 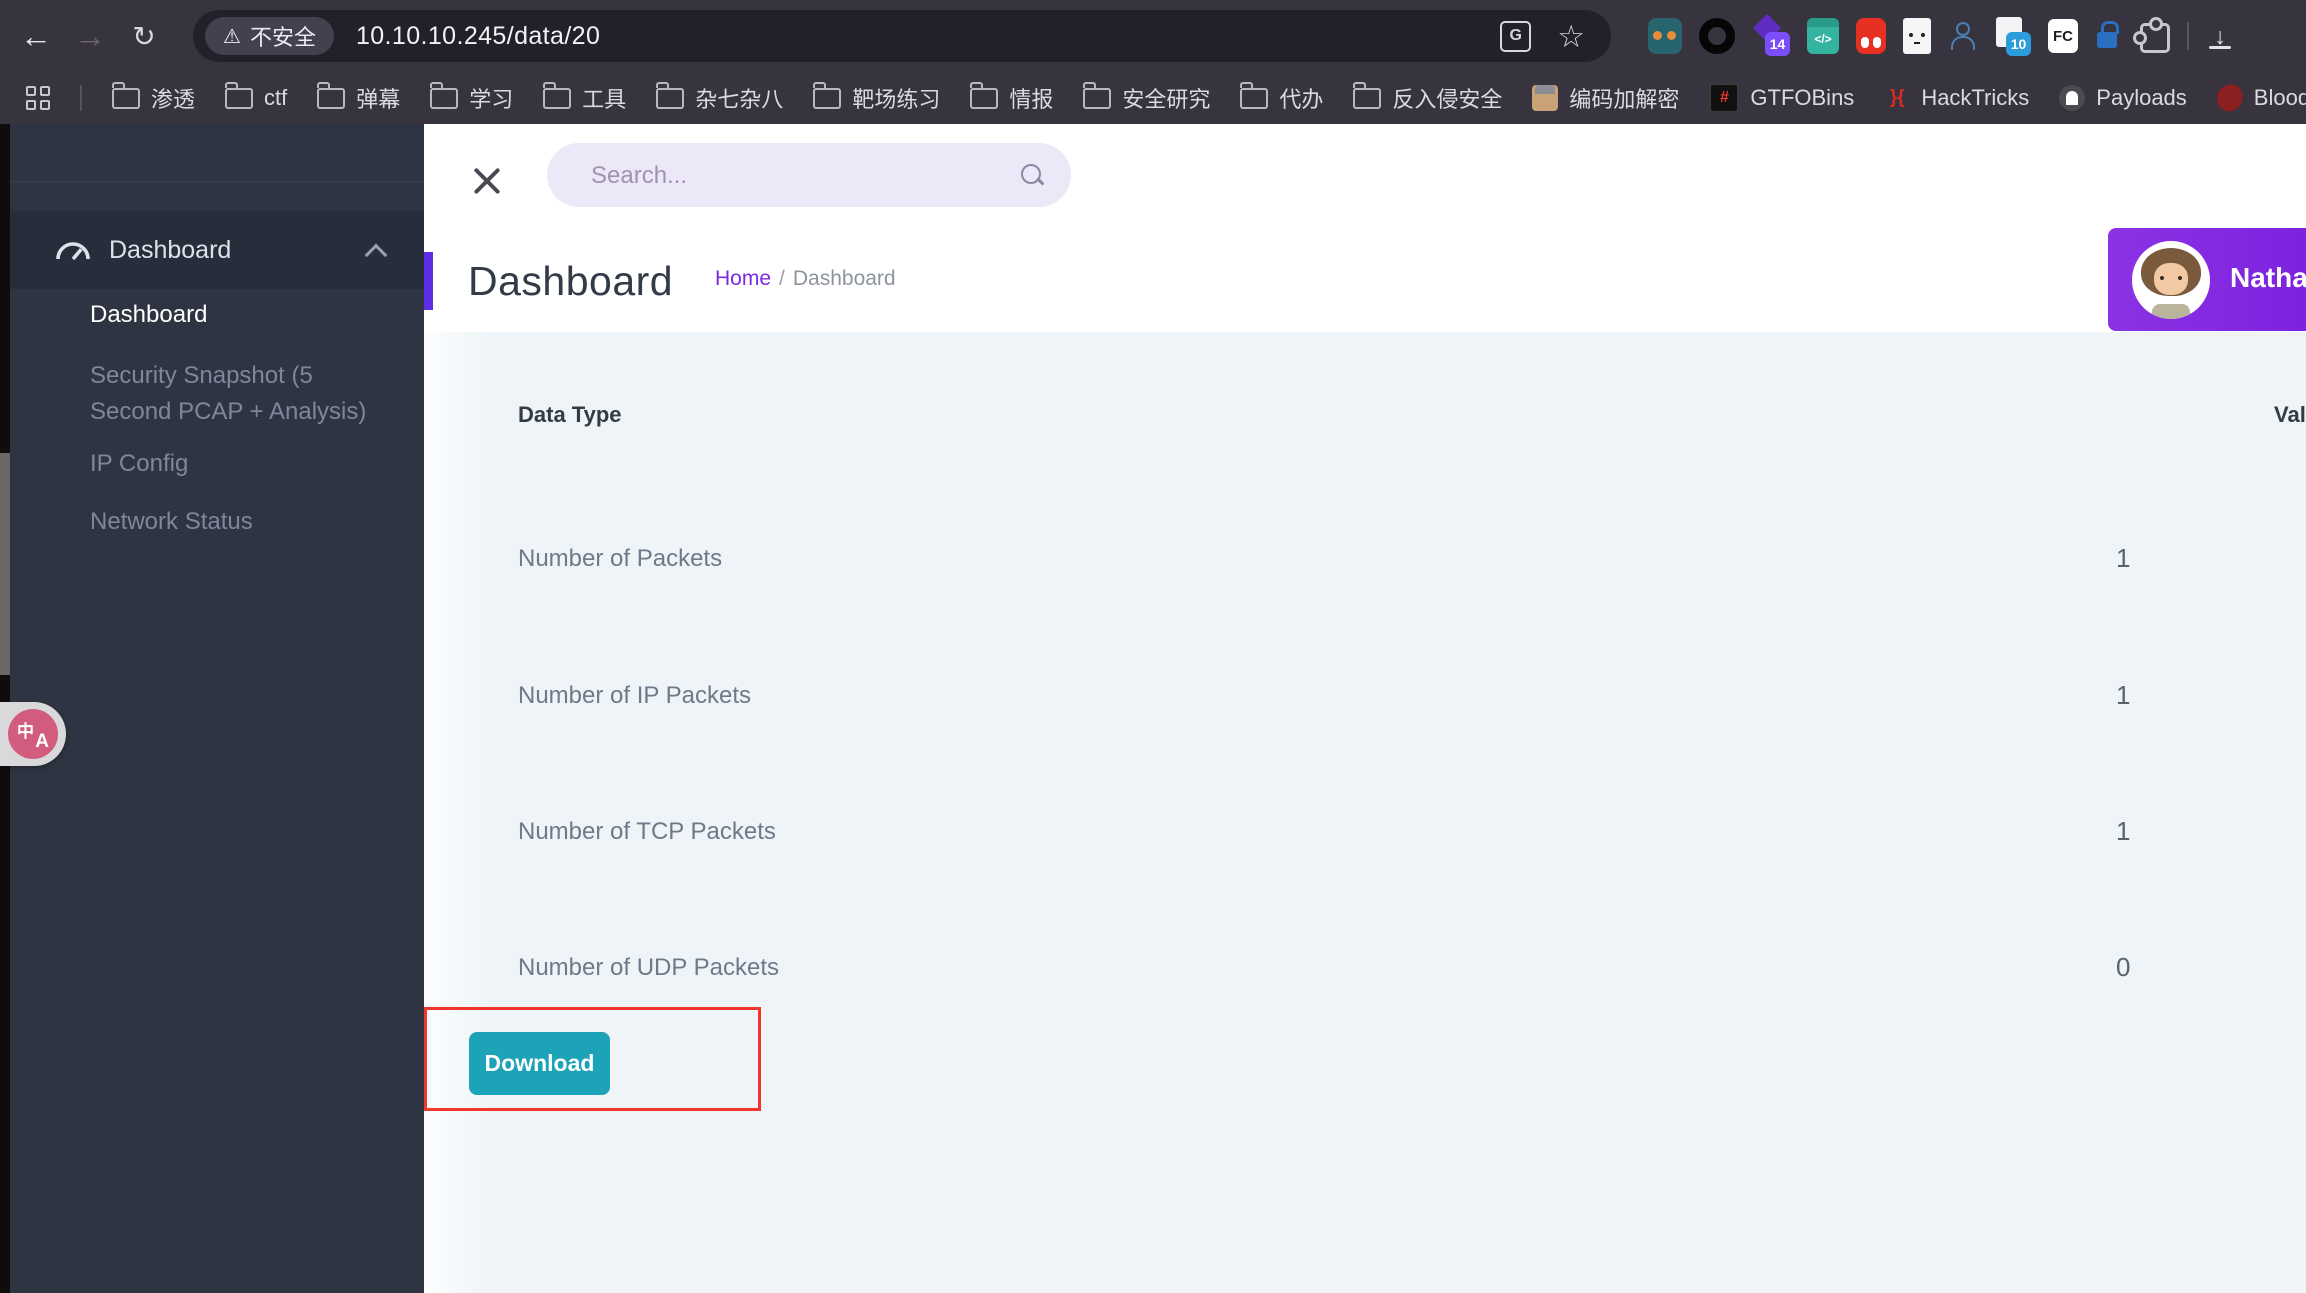 I want to click on search-icon, so click(x=1031, y=174).